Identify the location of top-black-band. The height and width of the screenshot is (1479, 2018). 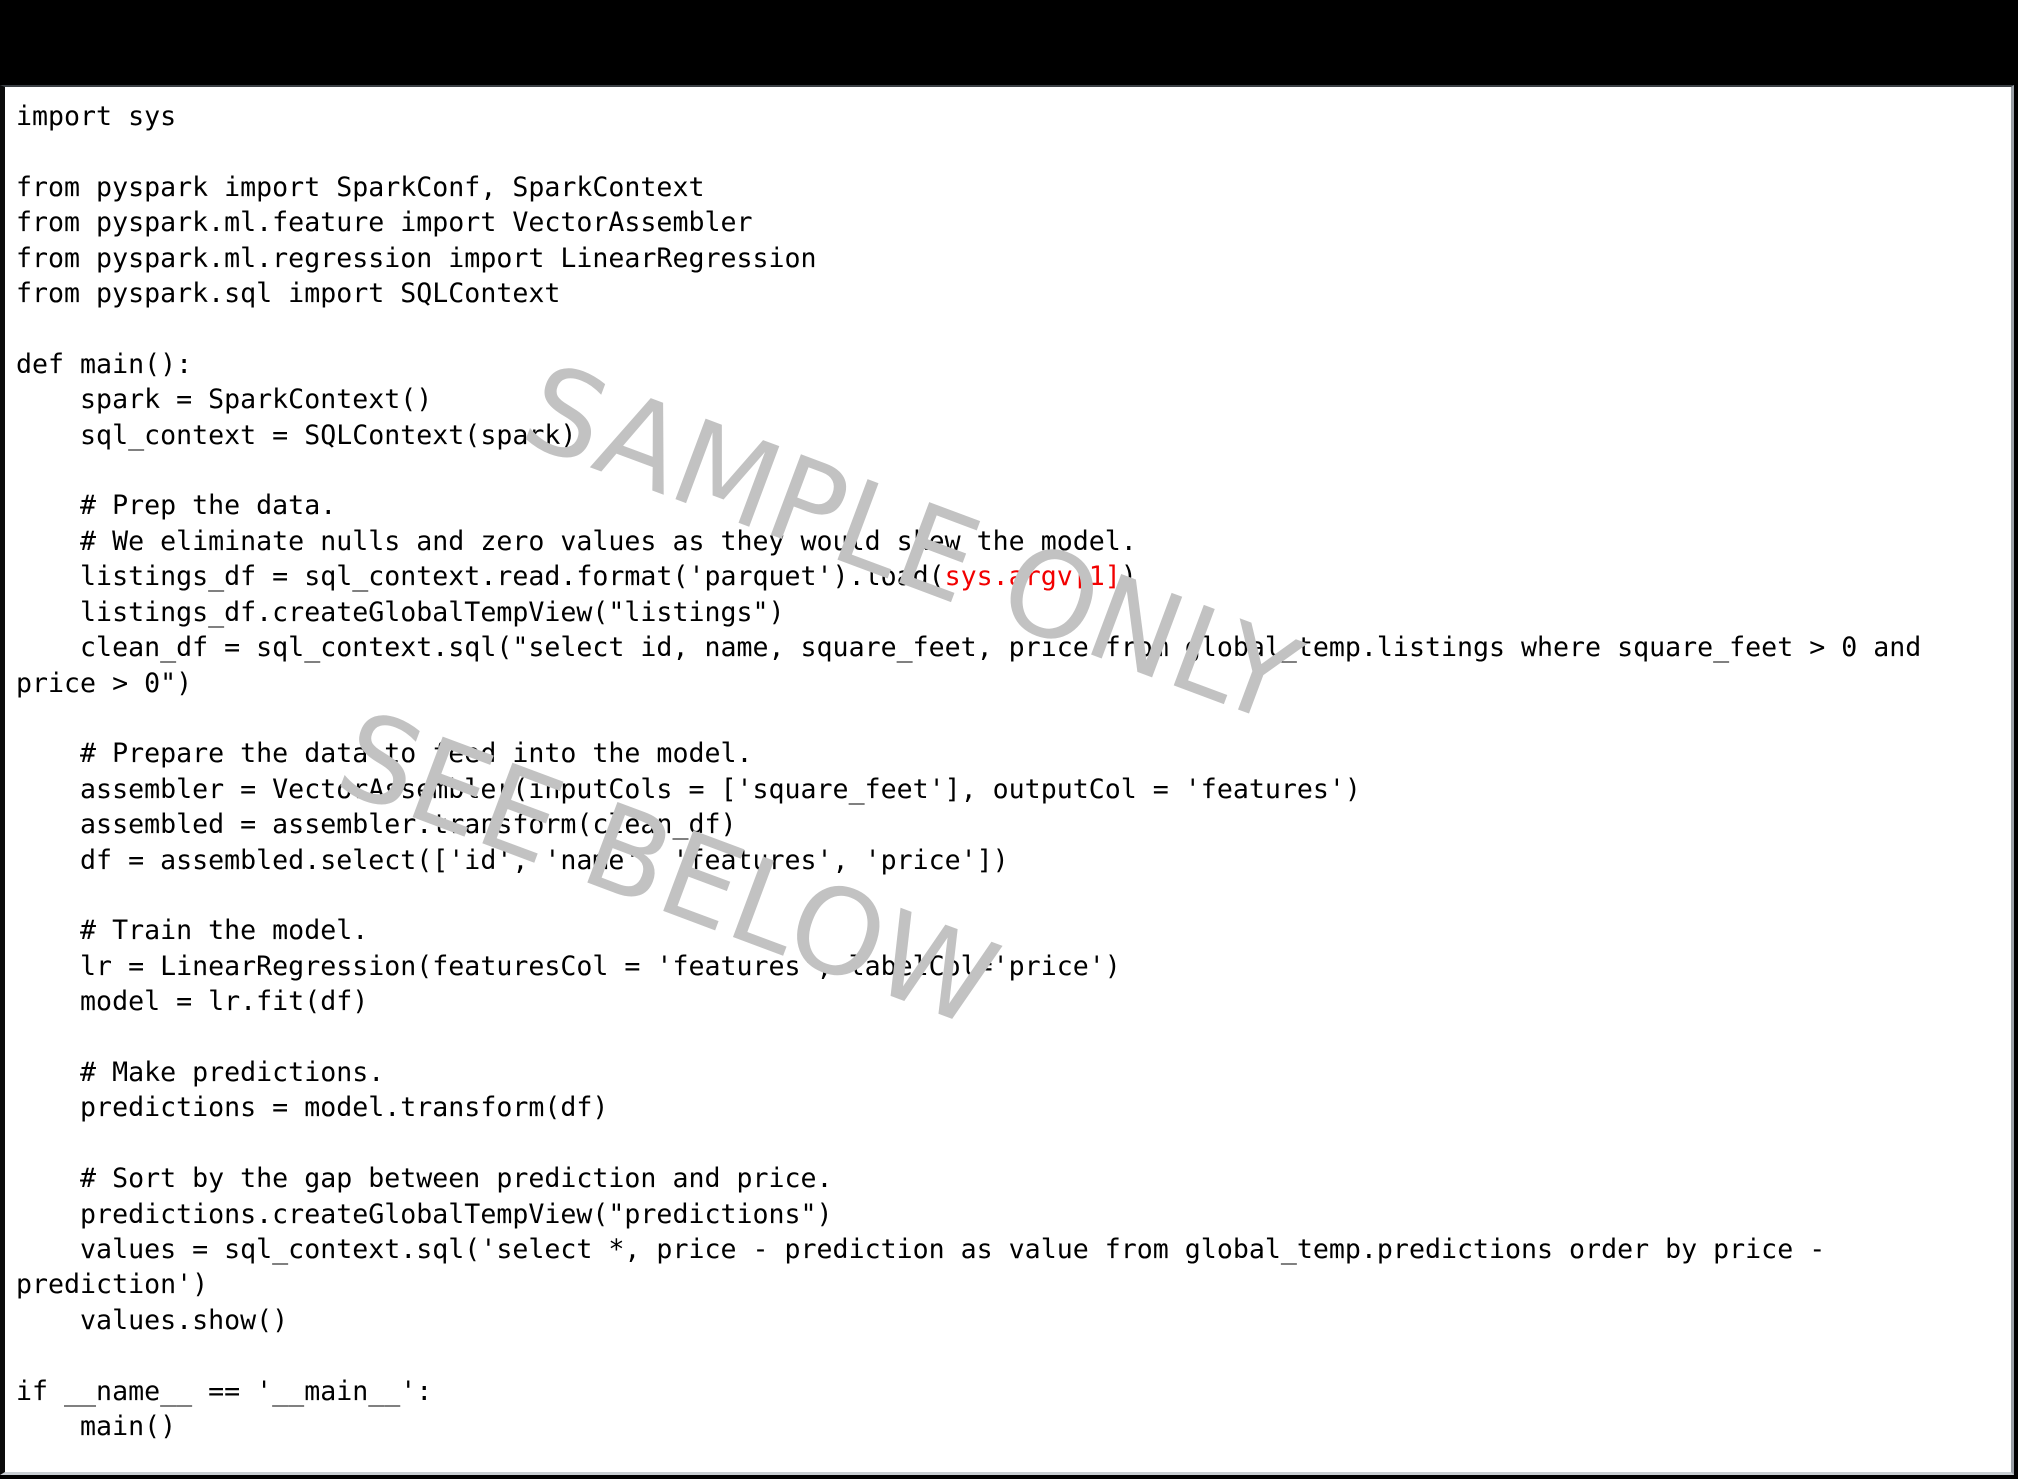
(1009, 42).